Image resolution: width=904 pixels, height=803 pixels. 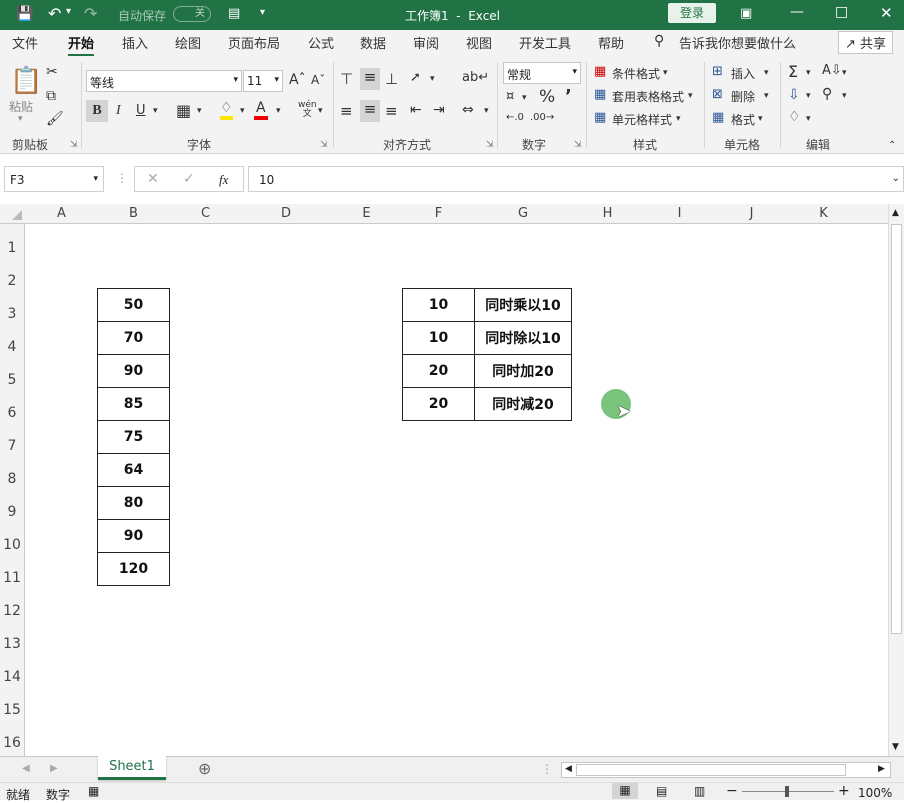 I want to click on expand-formula-icon: ⌄, so click(x=896, y=178).